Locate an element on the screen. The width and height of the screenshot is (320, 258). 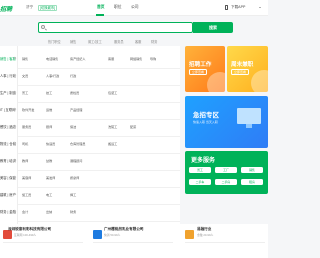
service-button: 工厂 is located at coordinates (226, 170).